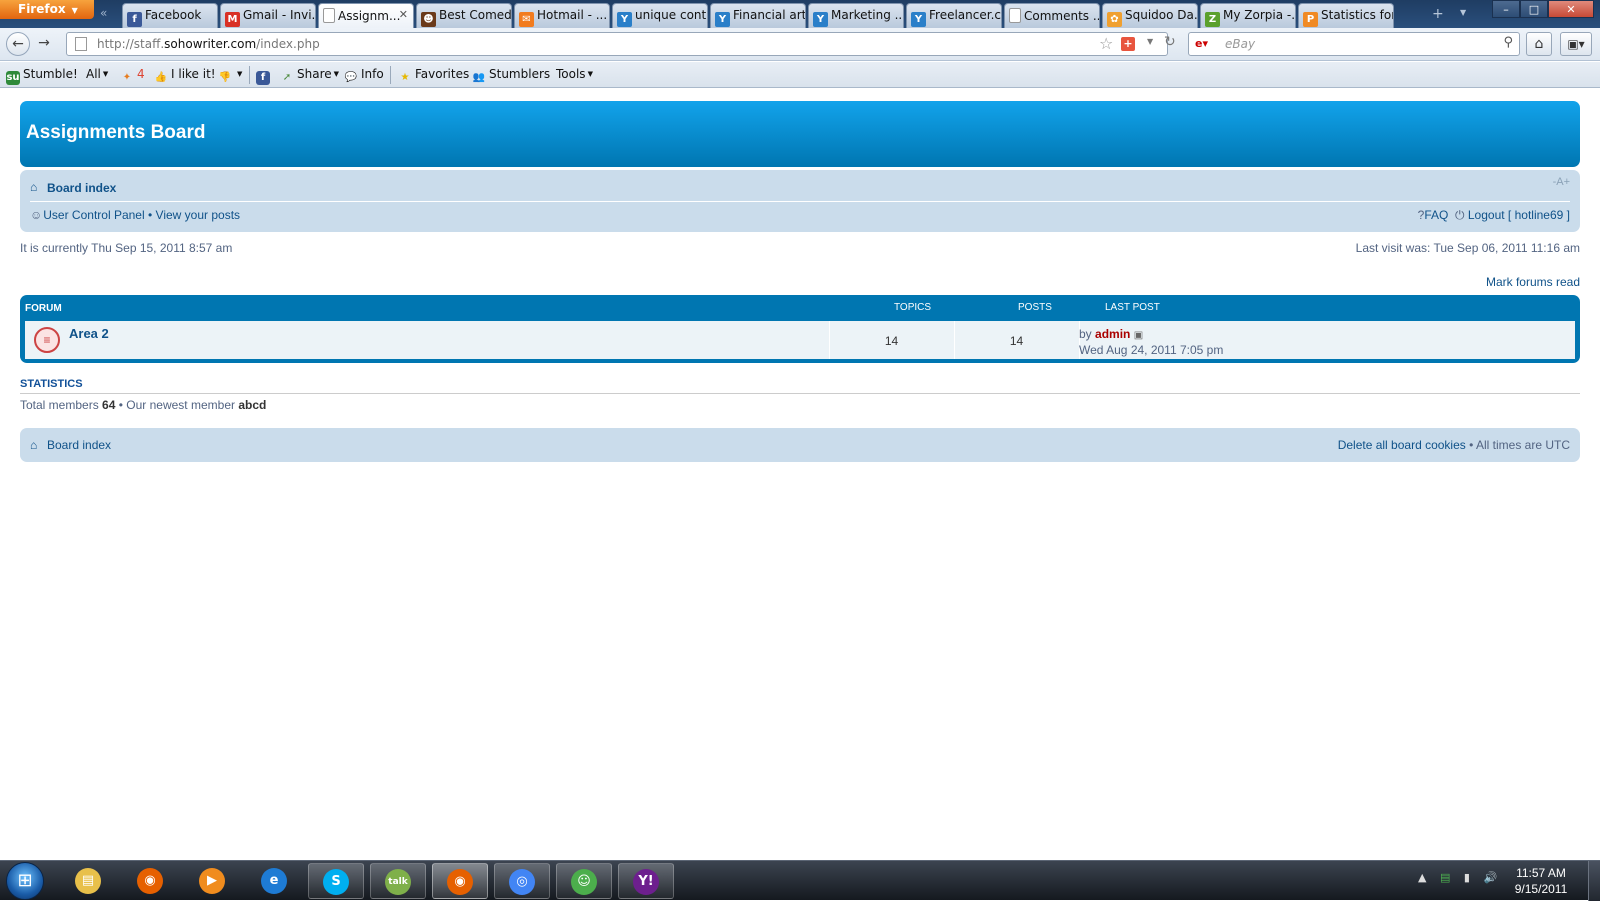  What do you see at coordinates (44, 44) in the screenshot?
I see `forward-button: →` at bounding box center [44, 44].